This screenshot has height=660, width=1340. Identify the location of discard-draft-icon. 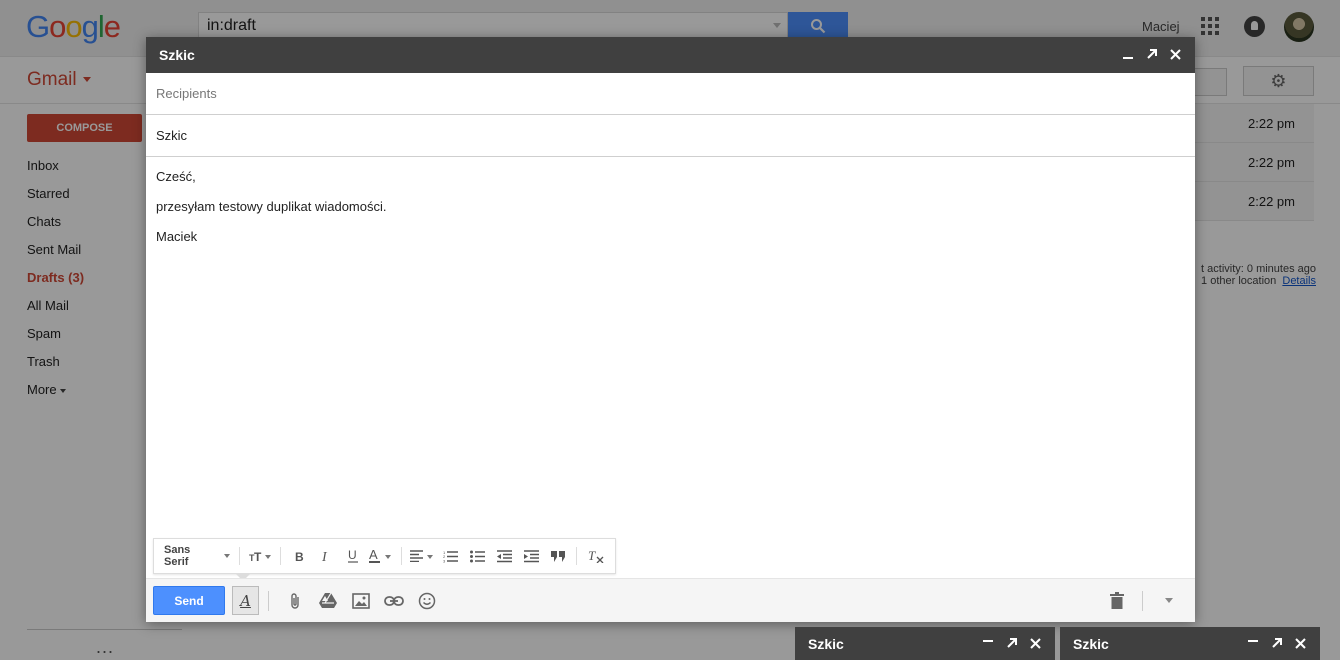
(1116, 600).